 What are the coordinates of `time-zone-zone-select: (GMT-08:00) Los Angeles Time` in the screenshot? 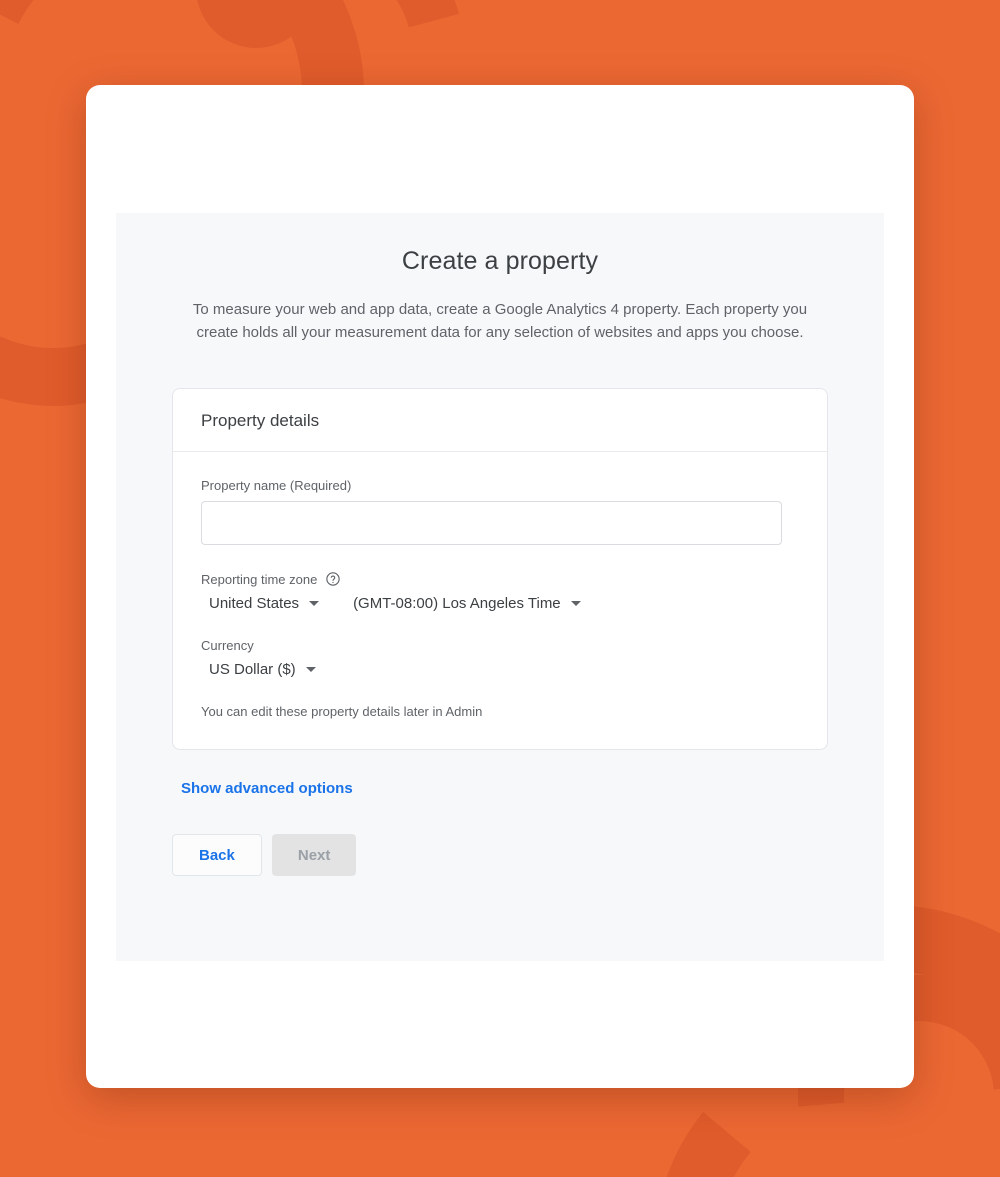 It's located at (467, 603).